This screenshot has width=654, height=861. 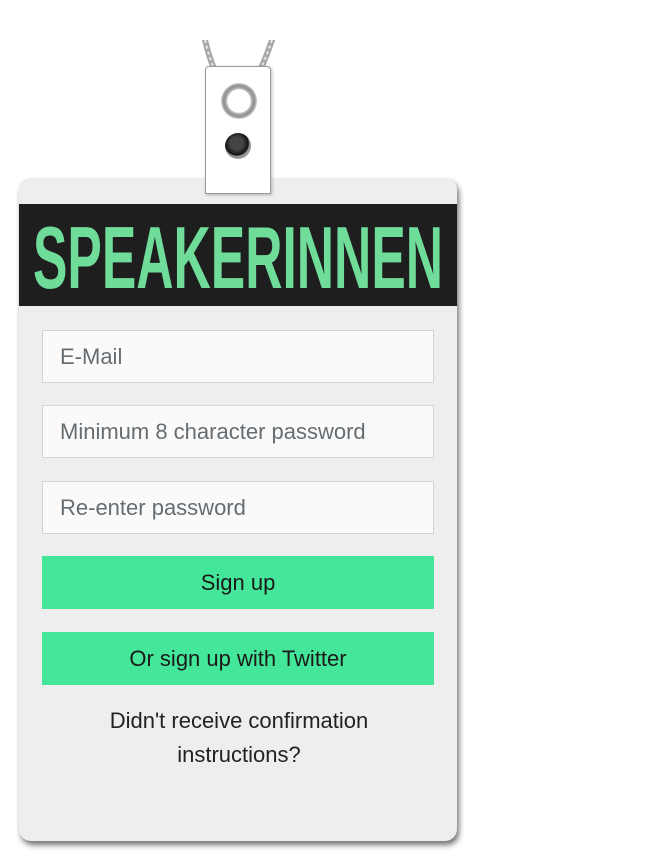 I want to click on brand-logo: SPEAKERINNEN, so click(x=238, y=255).